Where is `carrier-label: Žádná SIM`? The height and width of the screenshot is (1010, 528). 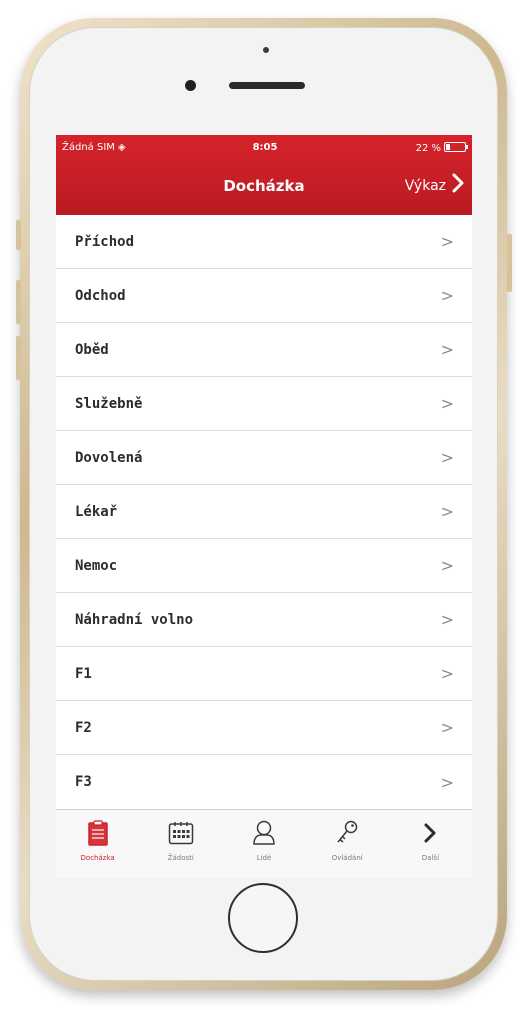 carrier-label: Žádná SIM is located at coordinates (88, 147).